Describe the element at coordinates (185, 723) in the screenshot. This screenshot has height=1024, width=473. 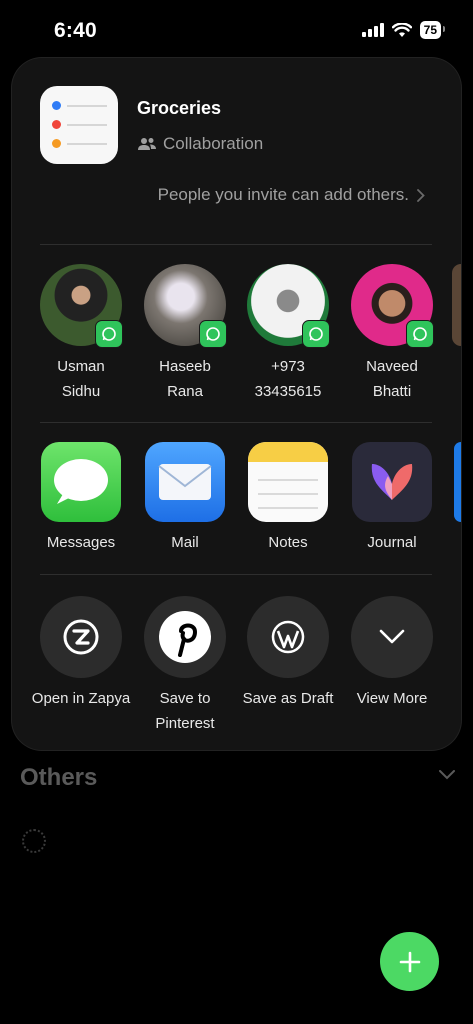
I see `action-label-line2: Pinterest` at that location.